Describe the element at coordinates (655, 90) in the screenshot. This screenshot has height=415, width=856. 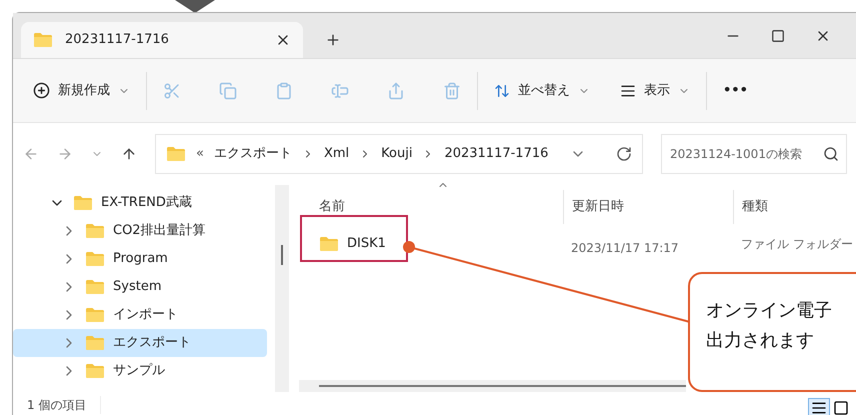
I see `view-button: 表示` at that location.